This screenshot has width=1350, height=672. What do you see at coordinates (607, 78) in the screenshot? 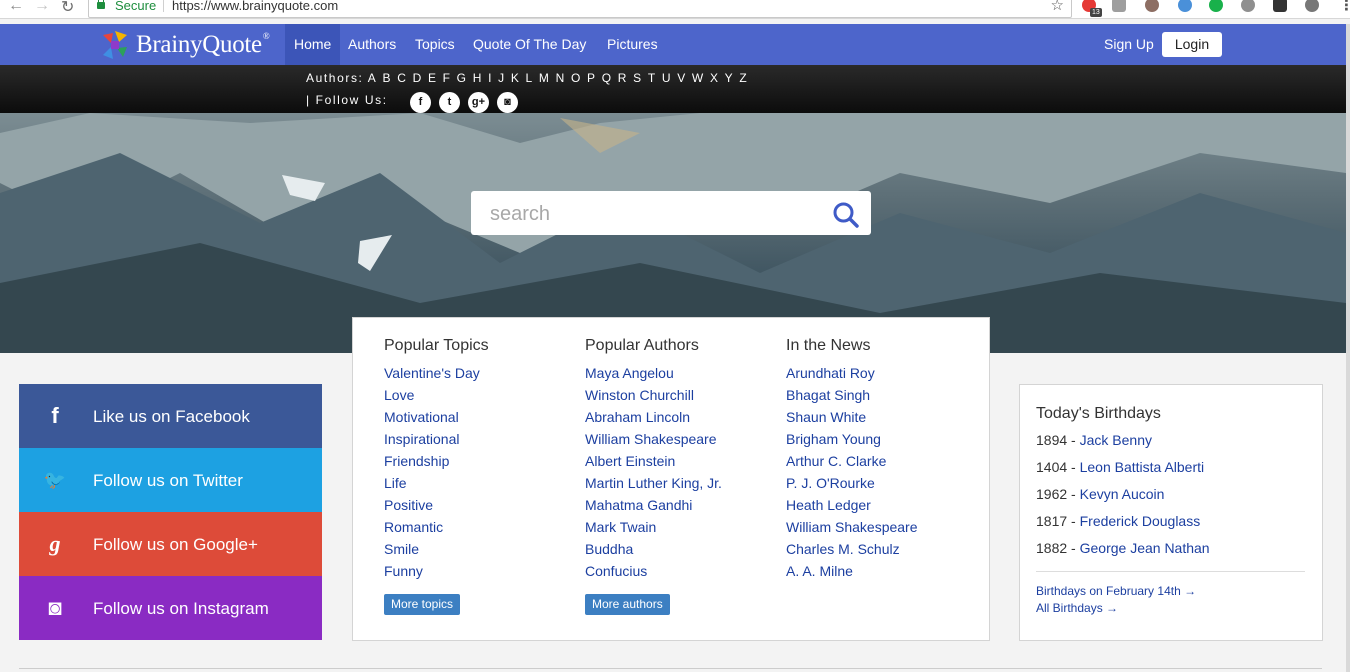
I see `author-letter-link: Q` at bounding box center [607, 78].